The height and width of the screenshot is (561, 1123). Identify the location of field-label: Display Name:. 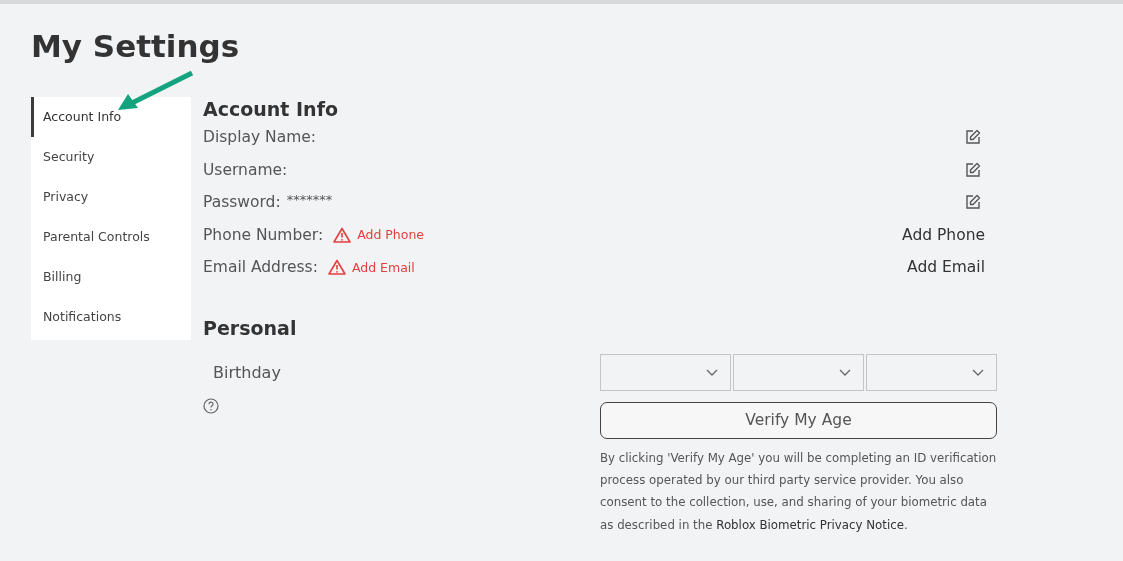
(259, 137).